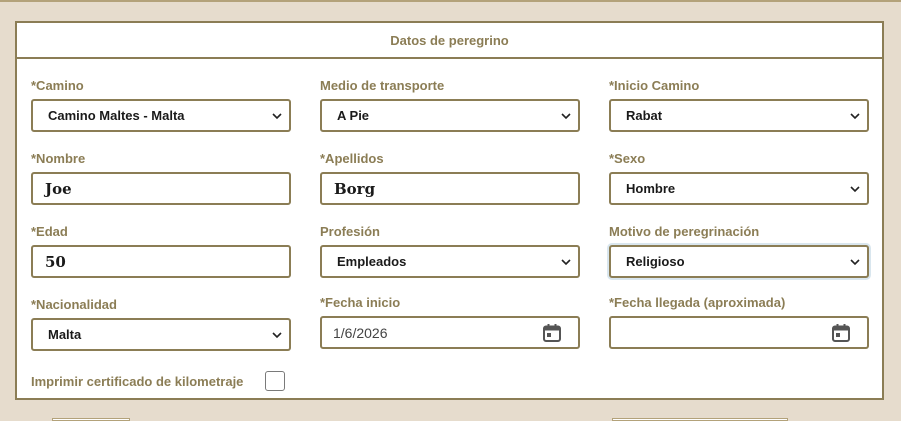  Describe the element at coordinates (739, 332) in the screenshot. I see `fecha-llegada-input` at that location.